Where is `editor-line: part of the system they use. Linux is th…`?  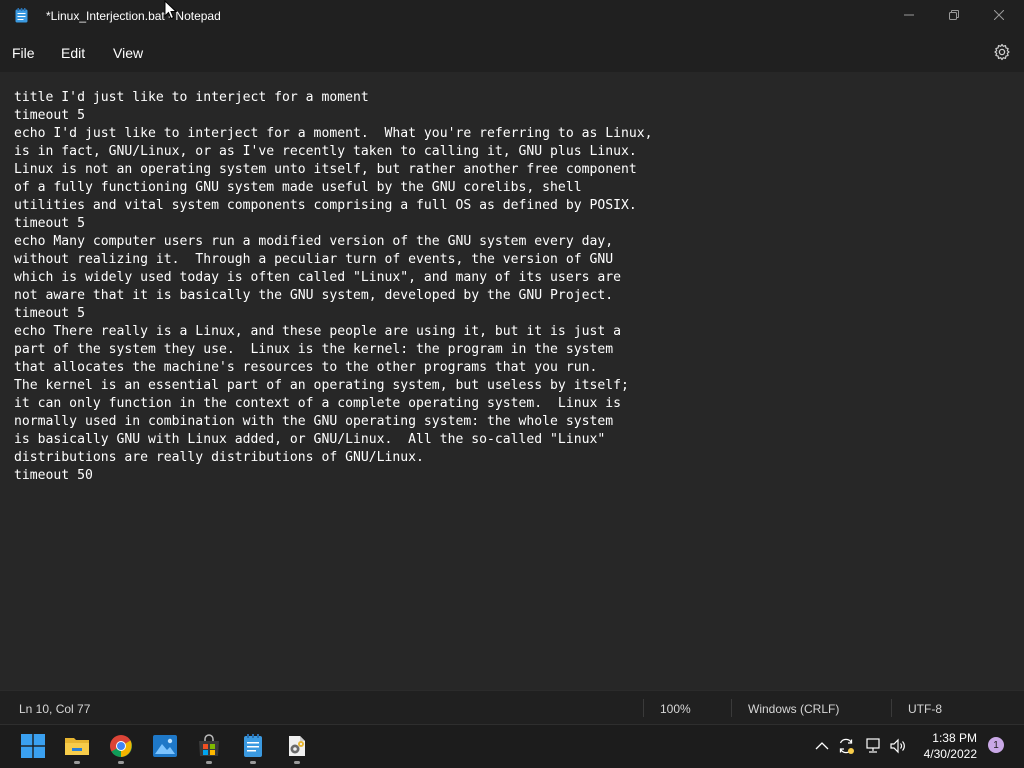
editor-line: part of the system they use. Linux is th… is located at coordinates (314, 349).